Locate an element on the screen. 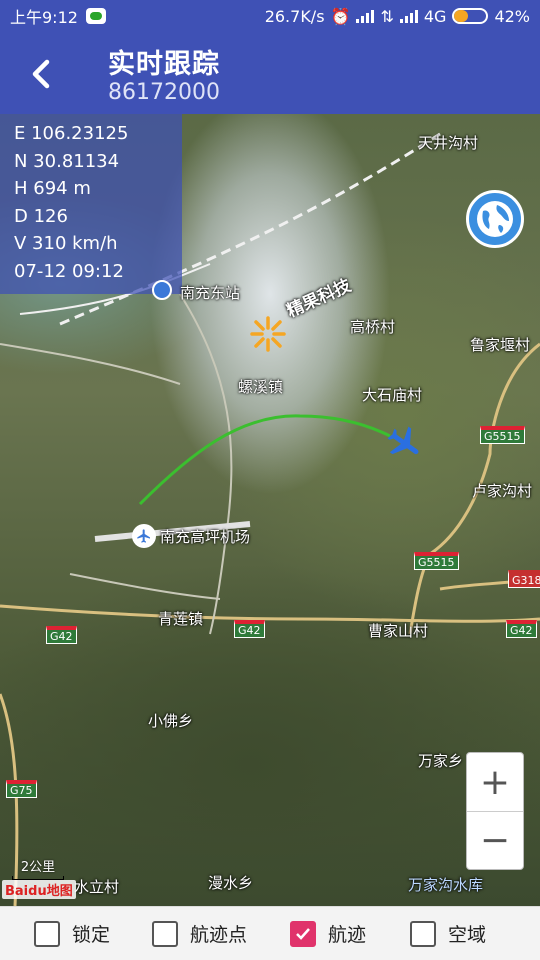 The width and height of the screenshot is (540, 960). globe-icon is located at coordinates (495, 219).